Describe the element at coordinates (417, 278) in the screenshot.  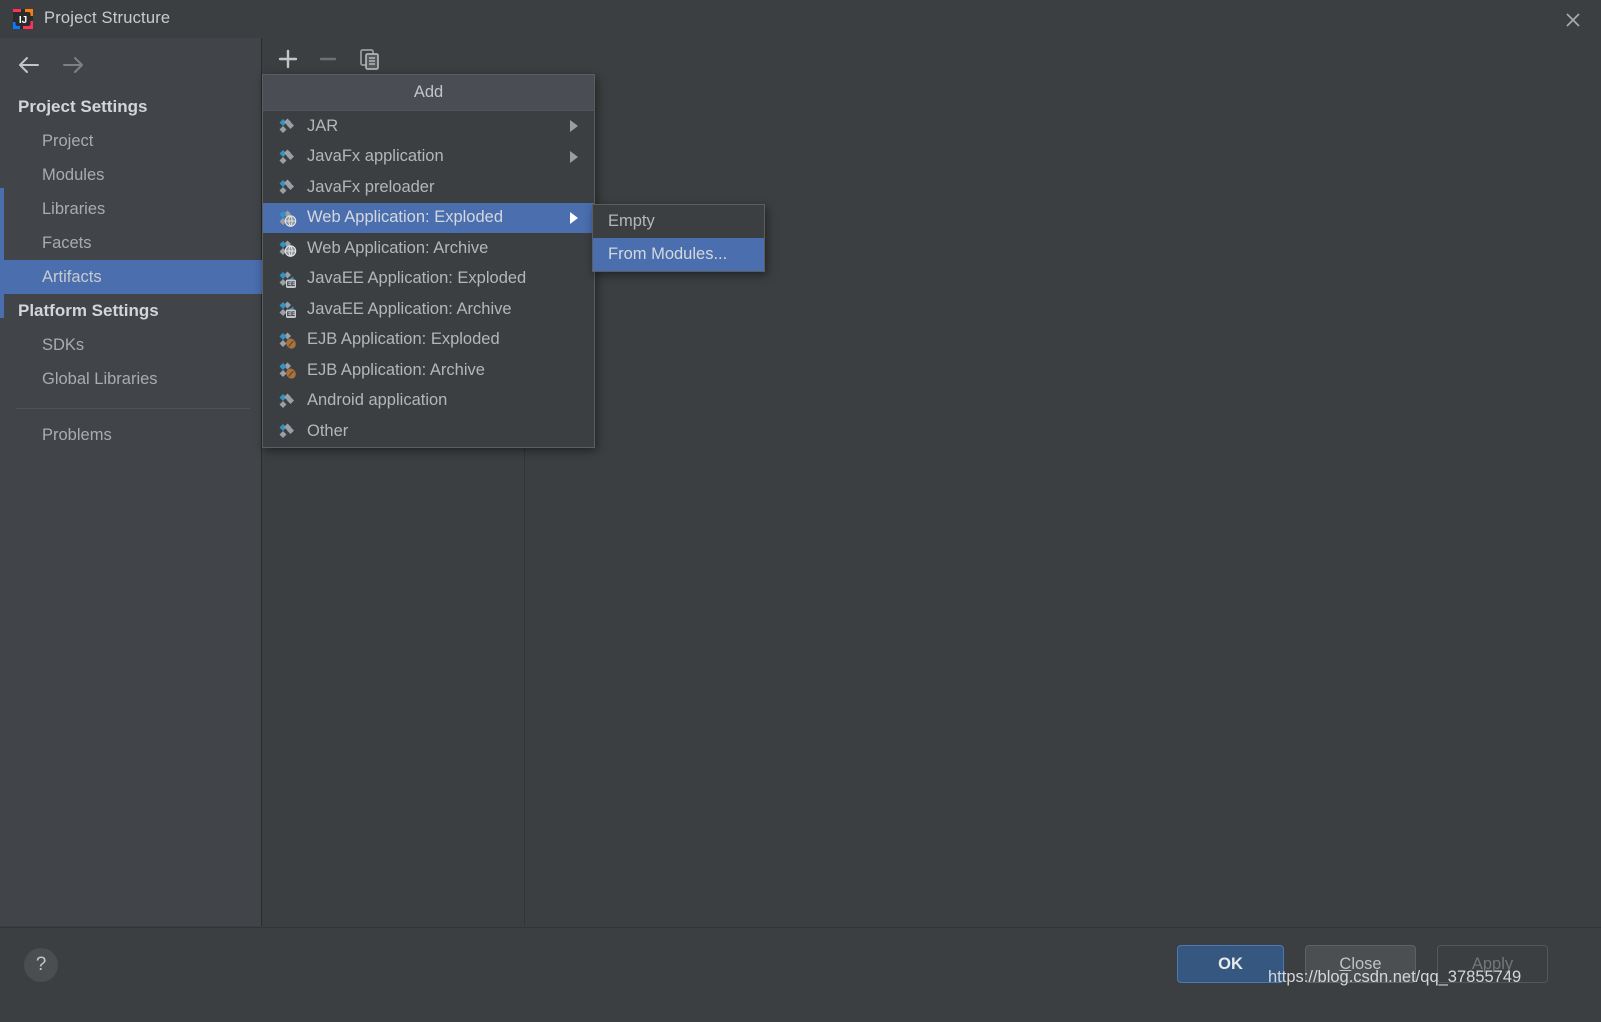
I see `menu-item-label: JavaEE Application: Exploded` at that location.